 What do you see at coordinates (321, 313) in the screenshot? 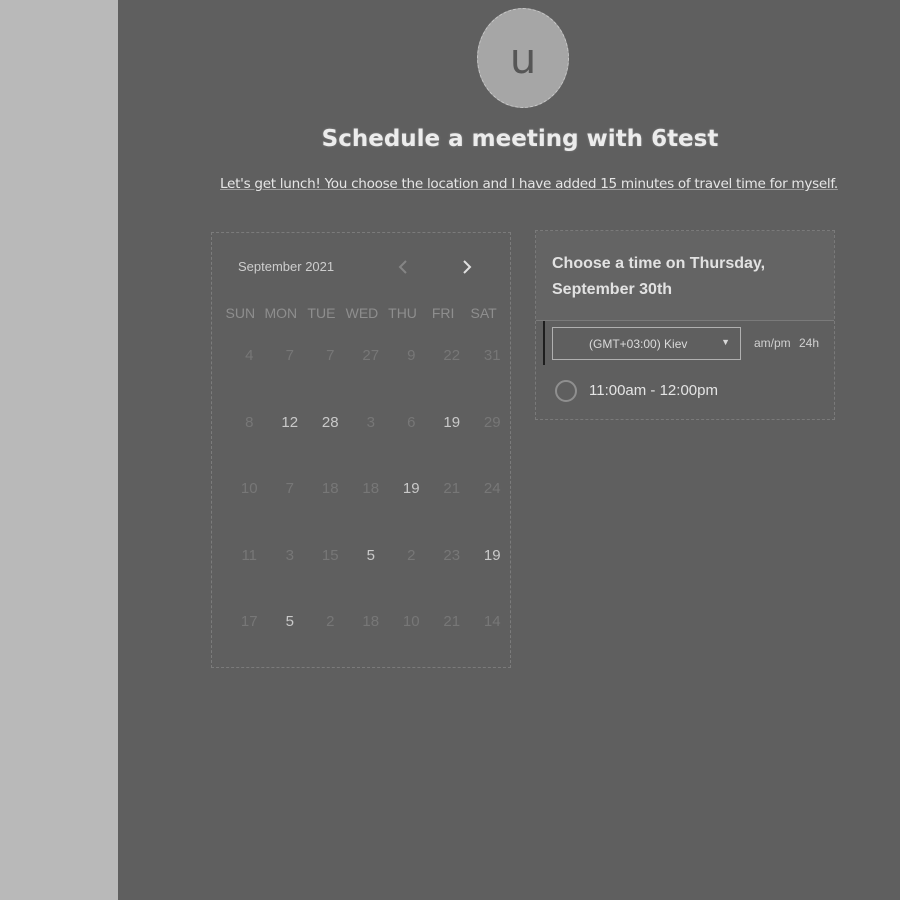
I see `weekday-tue: TUE` at bounding box center [321, 313].